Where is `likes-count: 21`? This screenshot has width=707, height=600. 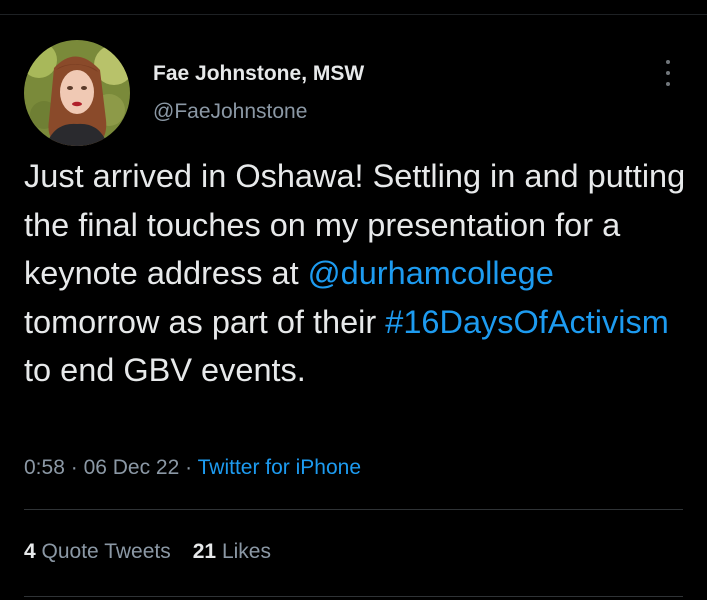 likes-count: 21 is located at coordinates (204, 551).